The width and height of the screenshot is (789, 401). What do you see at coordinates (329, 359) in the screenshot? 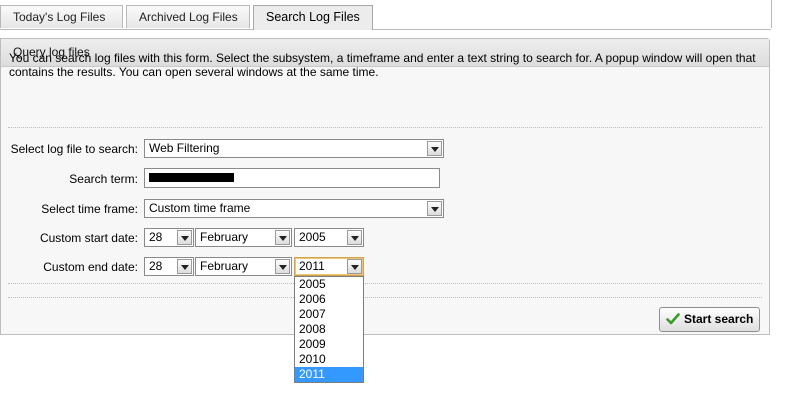
I see `year-option: 2010` at bounding box center [329, 359].